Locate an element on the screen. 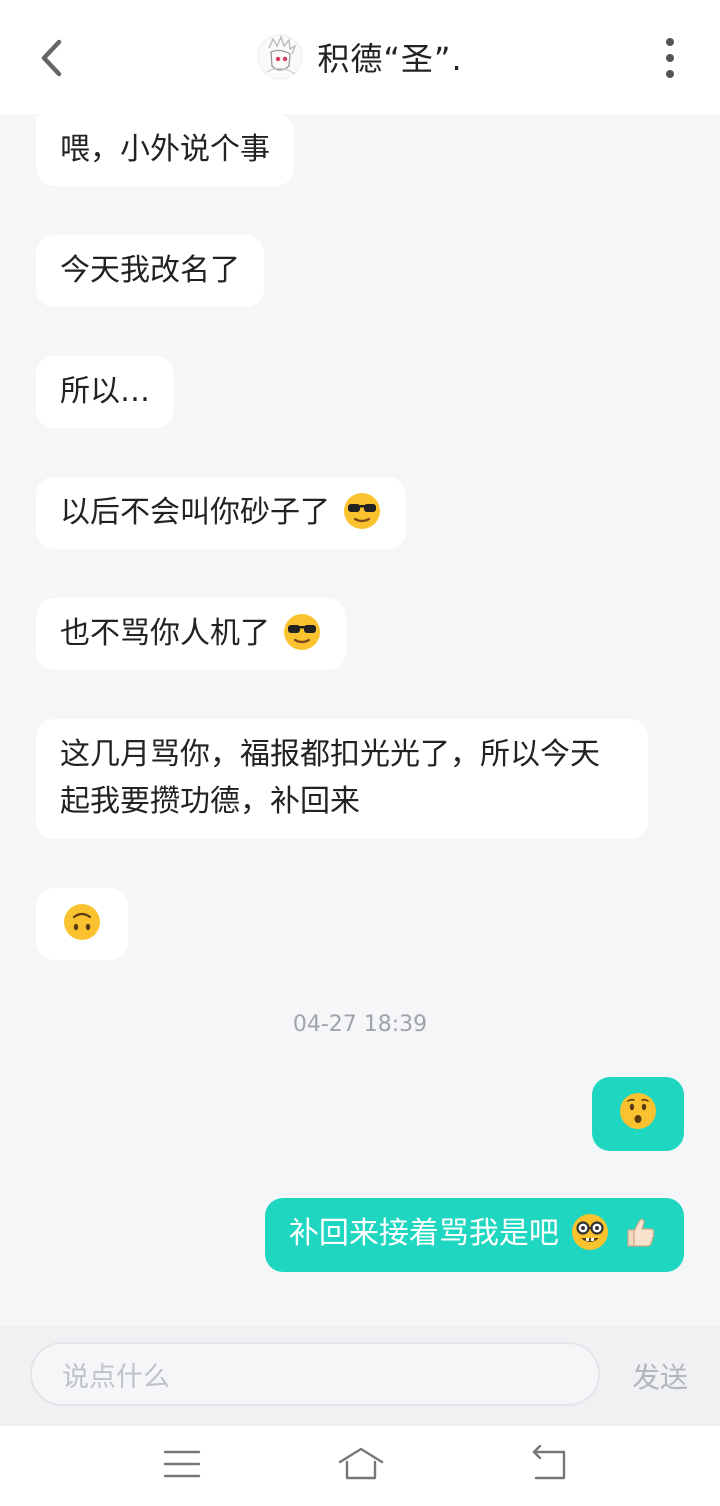 This screenshot has height=1506, width=720. message-input-placeholder: 说点什么 is located at coordinates (116, 1377).